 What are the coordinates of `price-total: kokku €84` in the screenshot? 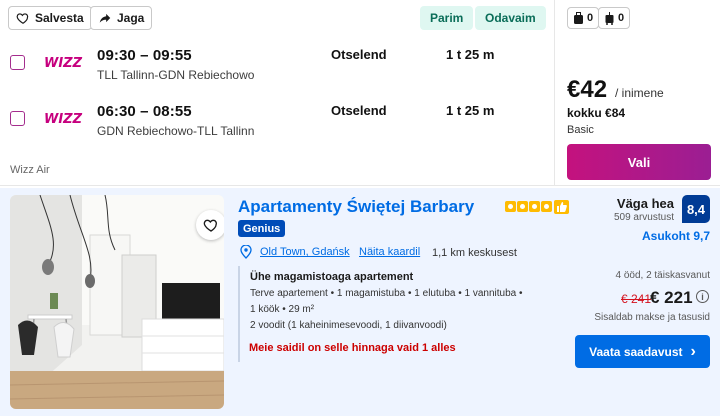 It's located at (596, 113).